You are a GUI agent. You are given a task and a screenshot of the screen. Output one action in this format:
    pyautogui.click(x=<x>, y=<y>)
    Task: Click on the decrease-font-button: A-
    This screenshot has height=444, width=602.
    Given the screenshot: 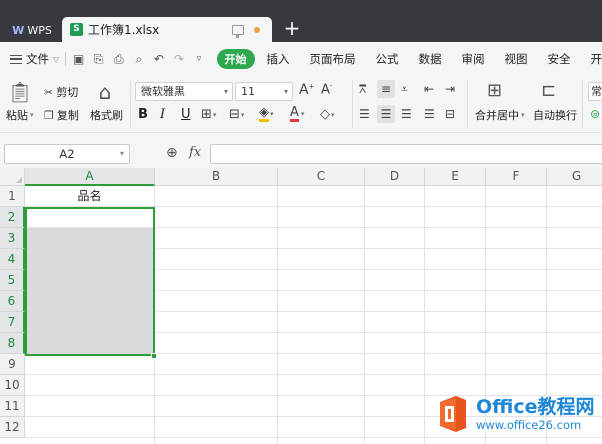 What is the action you would take?
    pyautogui.click(x=326, y=89)
    